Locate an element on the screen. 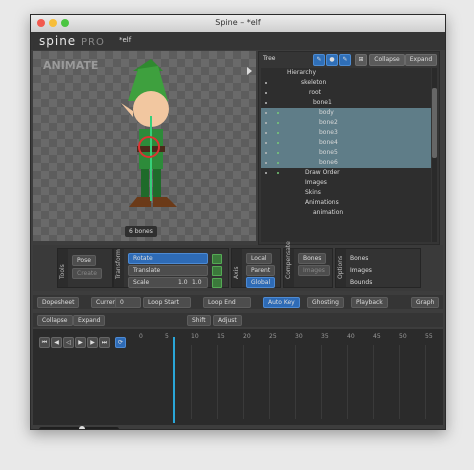  option-bounds: Bounds is located at coordinates (361, 282).